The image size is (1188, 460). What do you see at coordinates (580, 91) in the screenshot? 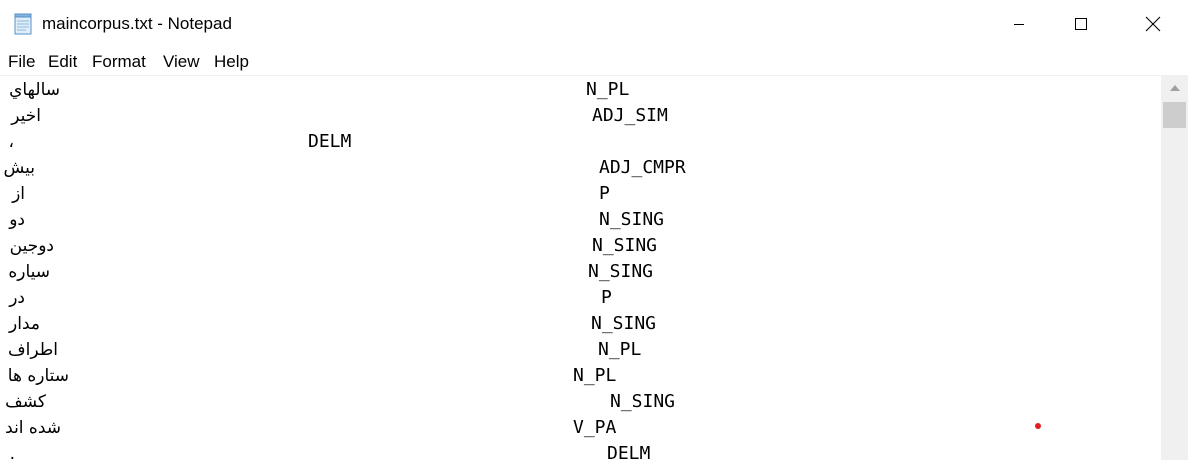
I see `text-line: سالهاي N_PL` at bounding box center [580, 91].